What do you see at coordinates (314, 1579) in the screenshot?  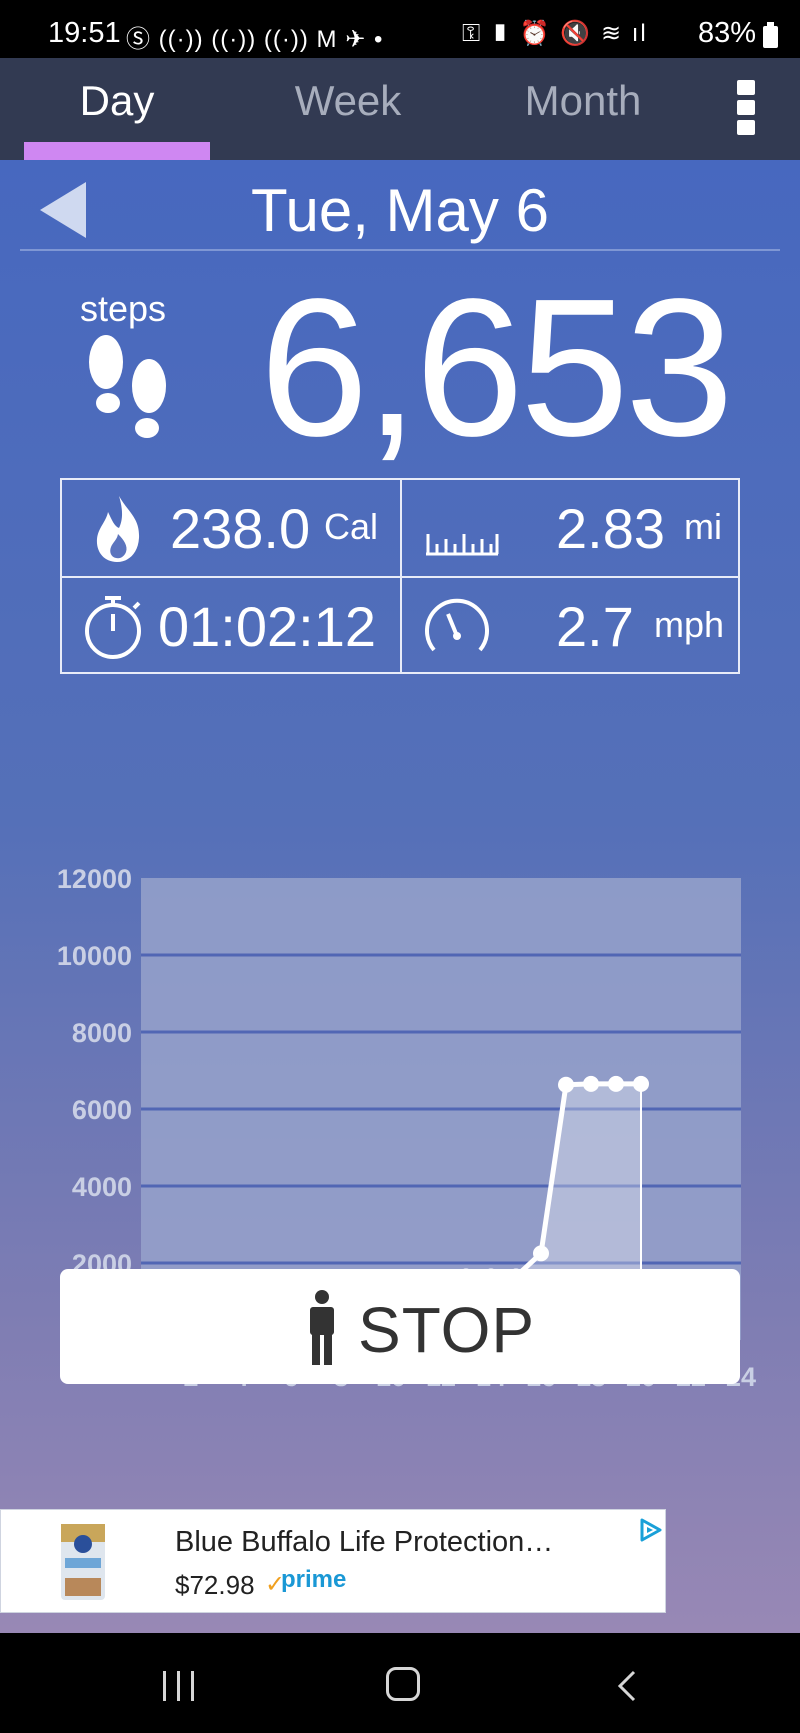 I see `prime-badge: prime` at bounding box center [314, 1579].